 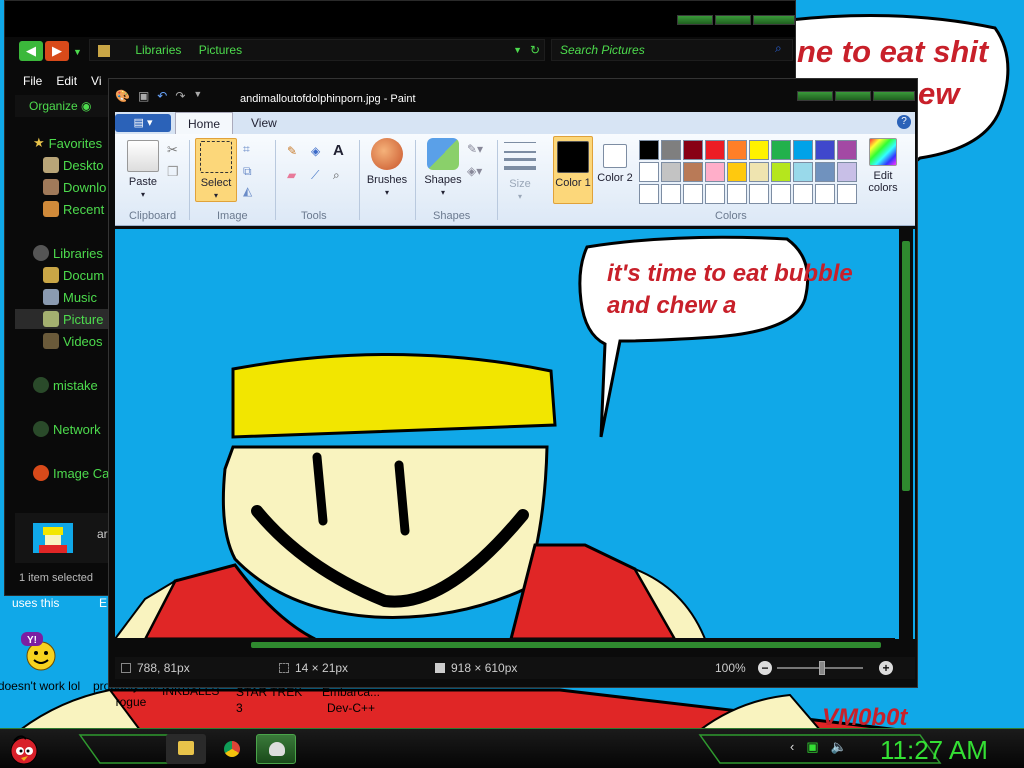 What do you see at coordinates (317, 50) in the screenshot?
I see `address-bar: Libraries Pictures ▼ ↻` at bounding box center [317, 50].